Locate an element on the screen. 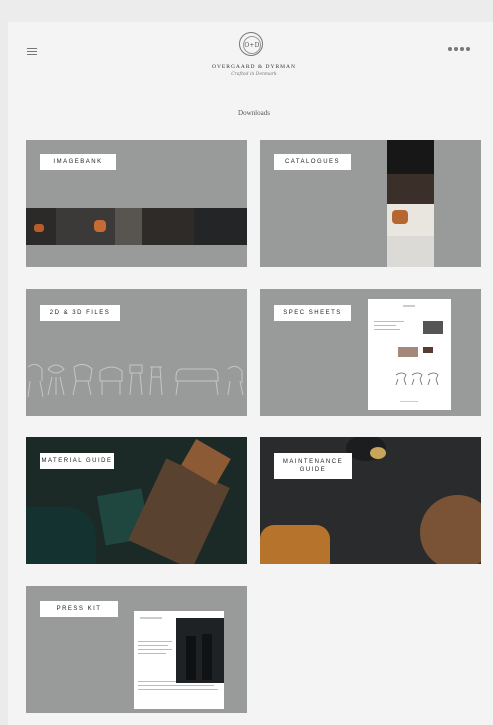 The image size is (493, 725). 2d-3d-files-tile: 2D & 3D FILES is located at coordinates (136, 352).